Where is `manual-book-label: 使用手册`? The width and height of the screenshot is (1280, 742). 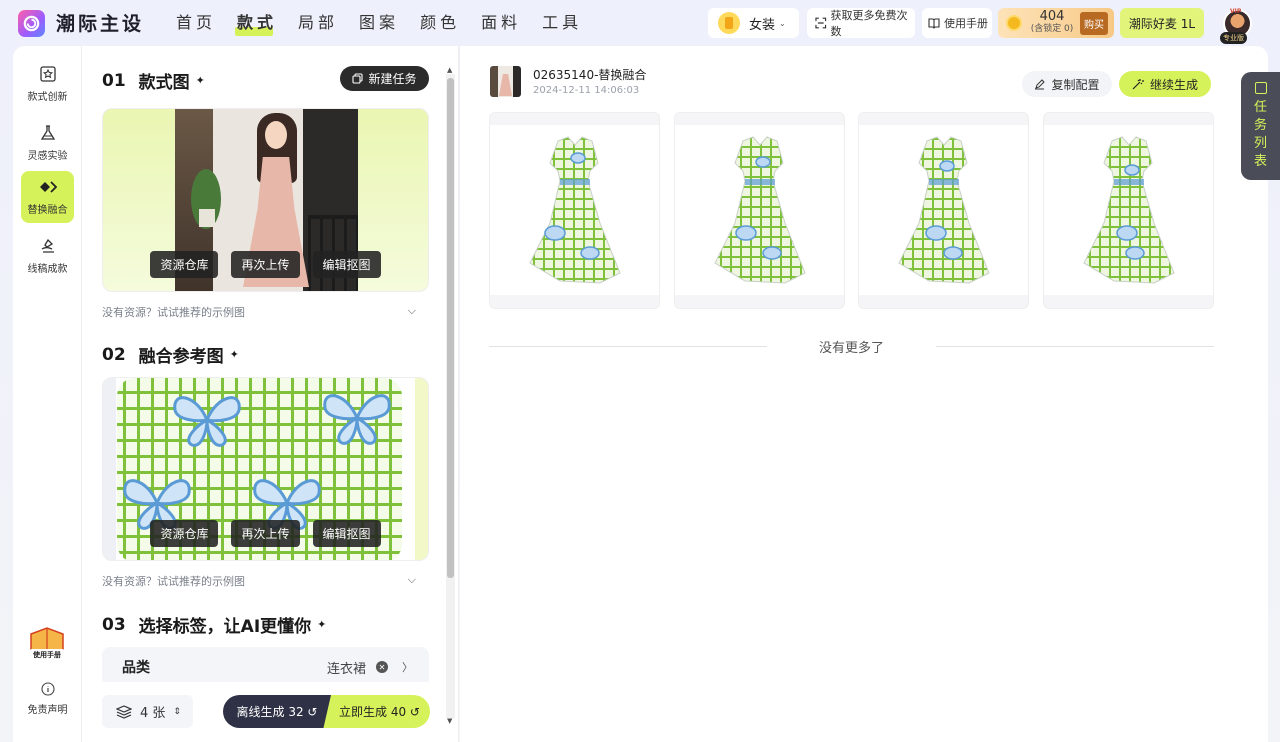 manual-book-label: 使用手册 is located at coordinates (46, 654).